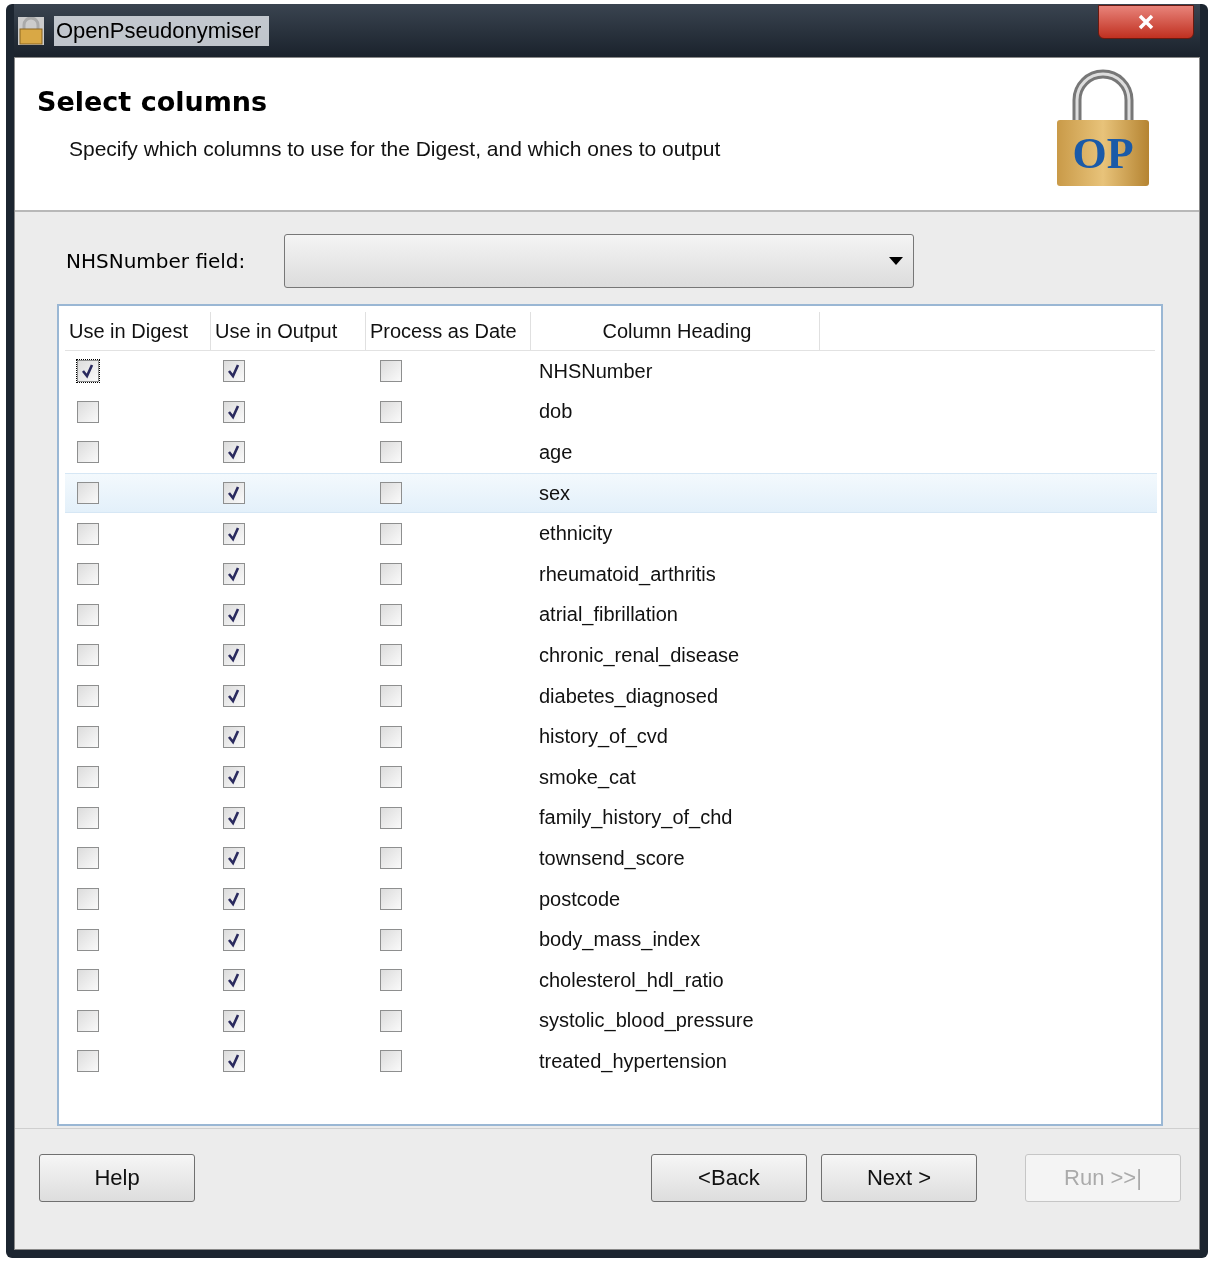 The width and height of the screenshot is (1218, 1265). What do you see at coordinates (31, 30) in the screenshot?
I see `padlock-icon` at bounding box center [31, 30].